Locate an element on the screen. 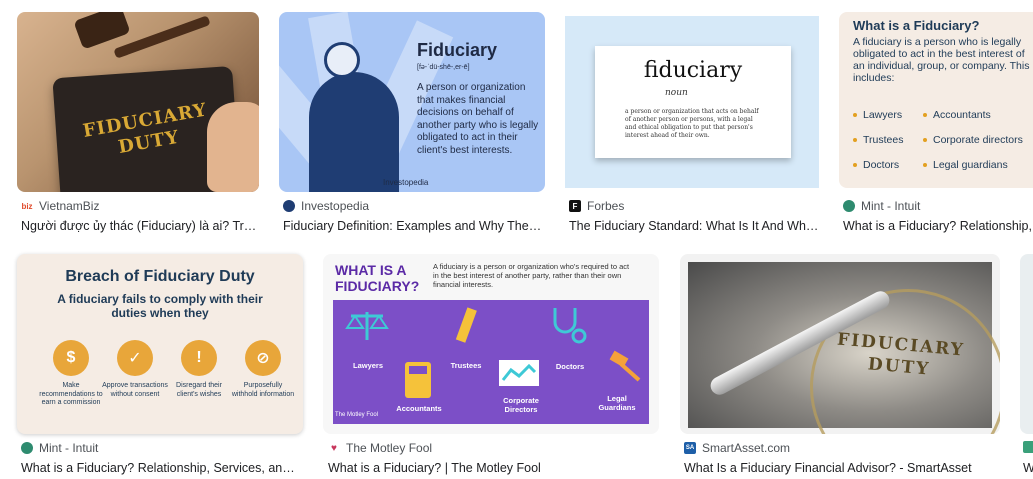 The height and width of the screenshot is (479, 1033). vietnambiz-favicon-icon: biz is located at coordinates (27, 206).